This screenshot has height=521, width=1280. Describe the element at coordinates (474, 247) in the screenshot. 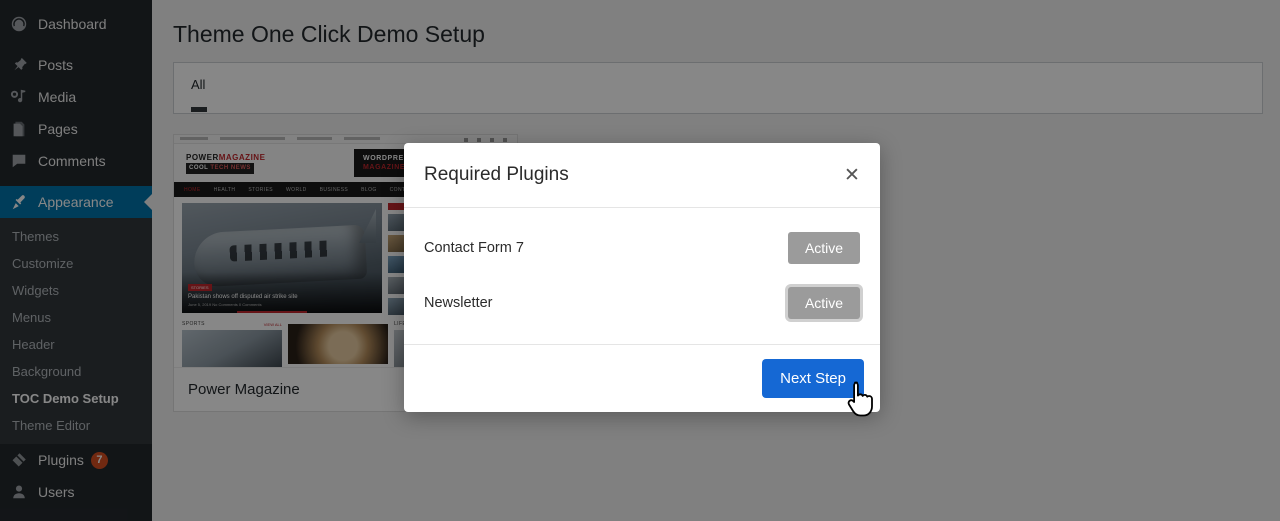

I see `plugin-name: Contact Form 7` at that location.